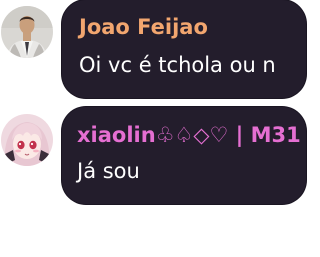  I want to click on message-text: Já sou, so click(108, 171).